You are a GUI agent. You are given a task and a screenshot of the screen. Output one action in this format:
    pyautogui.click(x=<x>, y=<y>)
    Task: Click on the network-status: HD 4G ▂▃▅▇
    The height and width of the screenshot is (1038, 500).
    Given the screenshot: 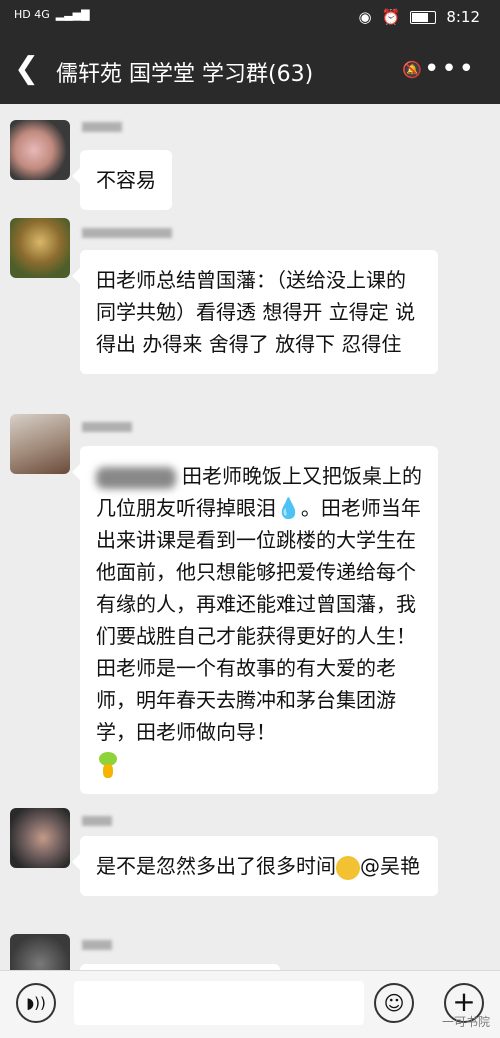 What is the action you would take?
    pyautogui.click(x=52, y=14)
    